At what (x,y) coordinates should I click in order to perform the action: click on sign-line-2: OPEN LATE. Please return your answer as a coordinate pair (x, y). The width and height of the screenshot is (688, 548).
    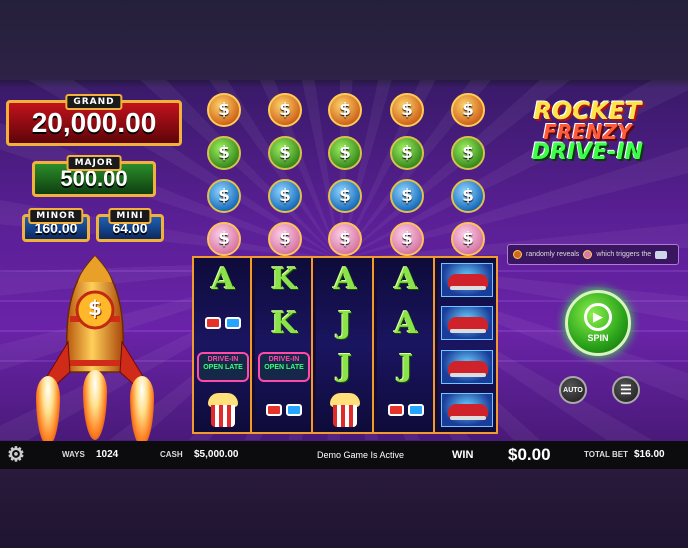
    Looking at the image, I should click on (223, 367).